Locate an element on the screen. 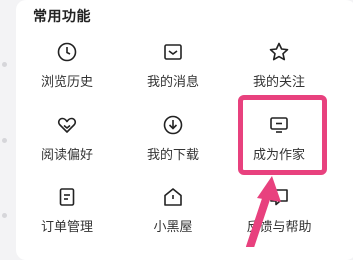  left-edge-strip is located at coordinates (7, 123).